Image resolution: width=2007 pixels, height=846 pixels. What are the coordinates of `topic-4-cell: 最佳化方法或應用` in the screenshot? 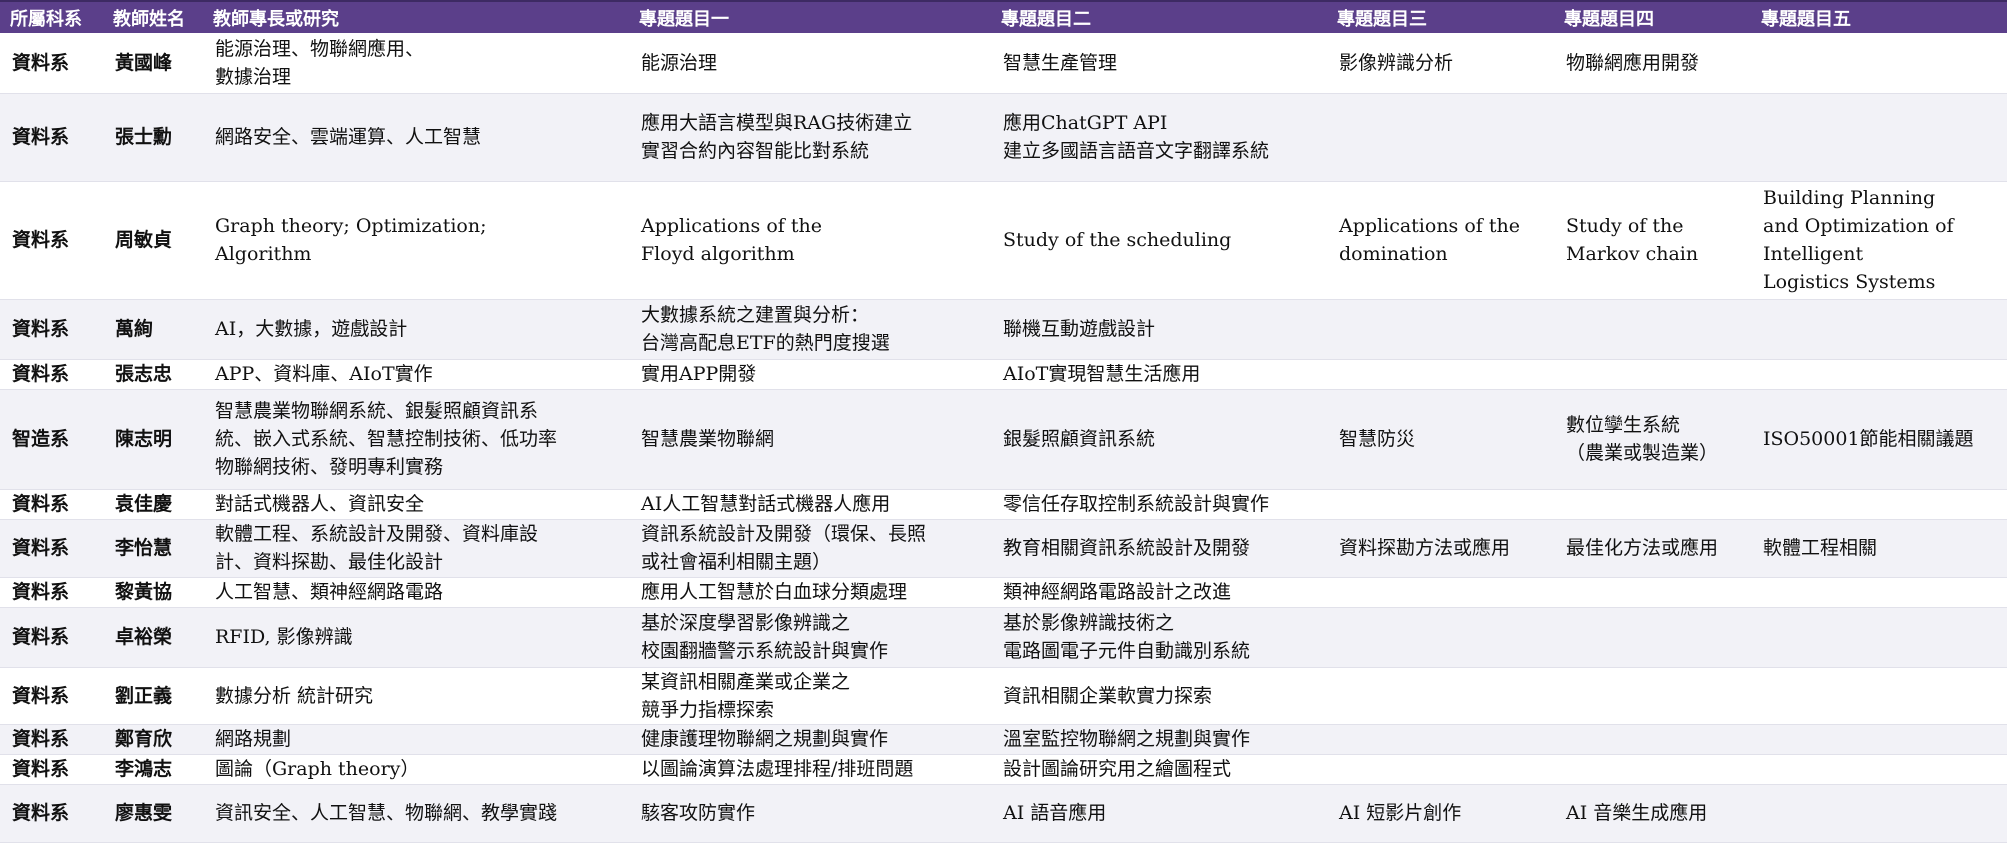 It's located at (1652, 548).